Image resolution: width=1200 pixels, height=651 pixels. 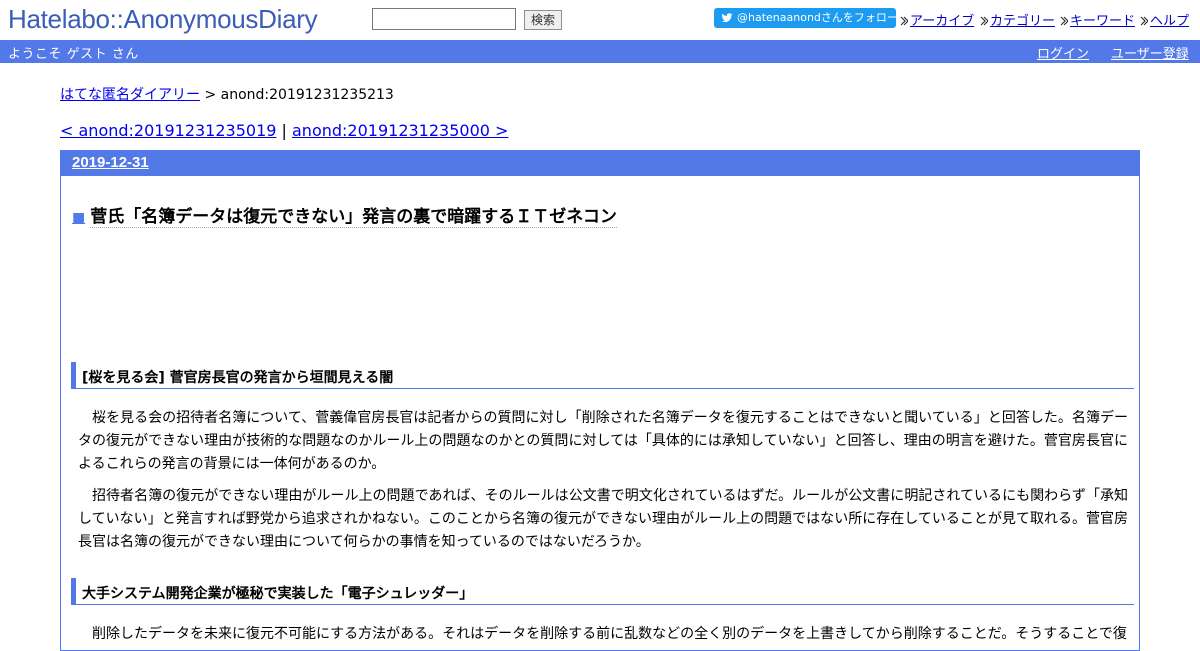 I want to click on login-link: ログイン, so click(x=1063, y=52).